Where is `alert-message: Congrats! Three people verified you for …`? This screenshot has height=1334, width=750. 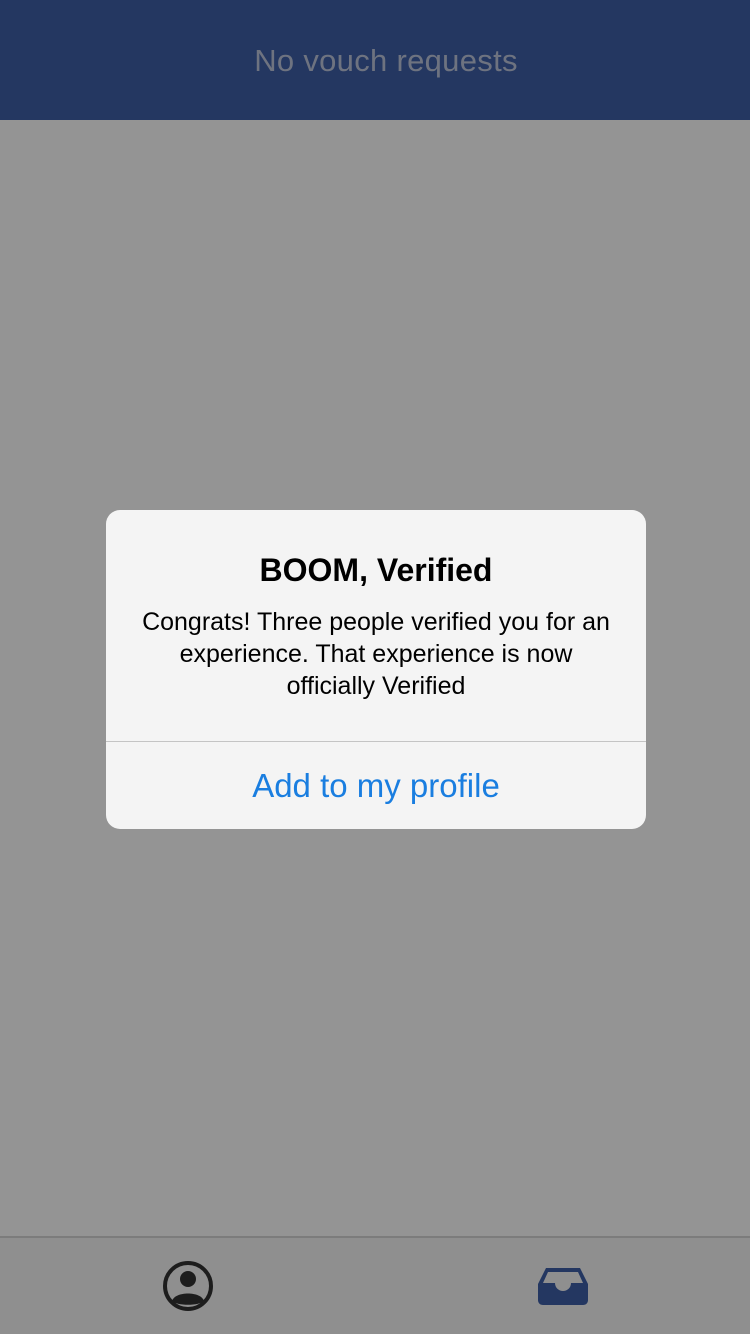
alert-message: Congrats! Three people verified you for … is located at coordinates (376, 654).